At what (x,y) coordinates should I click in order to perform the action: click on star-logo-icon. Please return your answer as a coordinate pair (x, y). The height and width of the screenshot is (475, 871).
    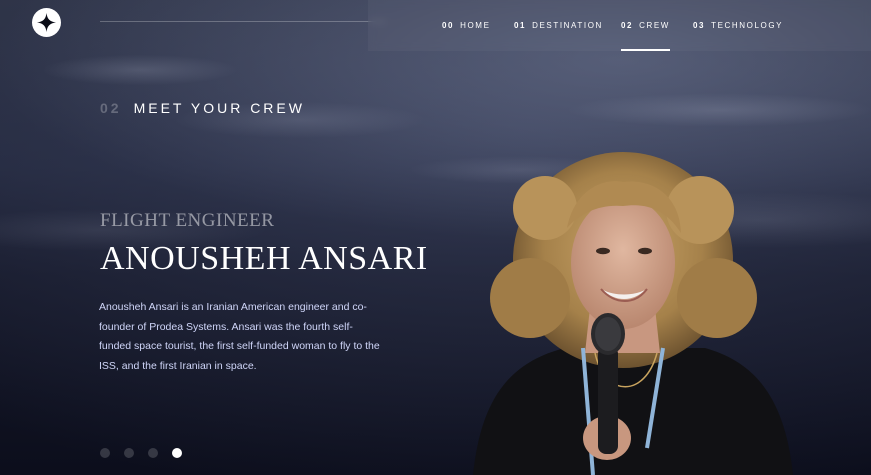
    Looking at the image, I should click on (46, 22).